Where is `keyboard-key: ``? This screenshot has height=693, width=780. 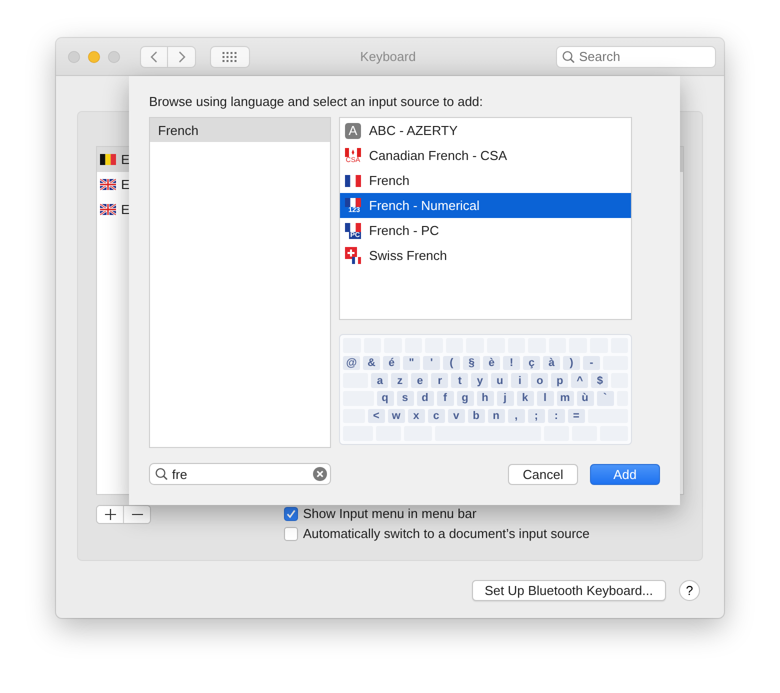 keyboard-key: ` is located at coordinates (605, 398).